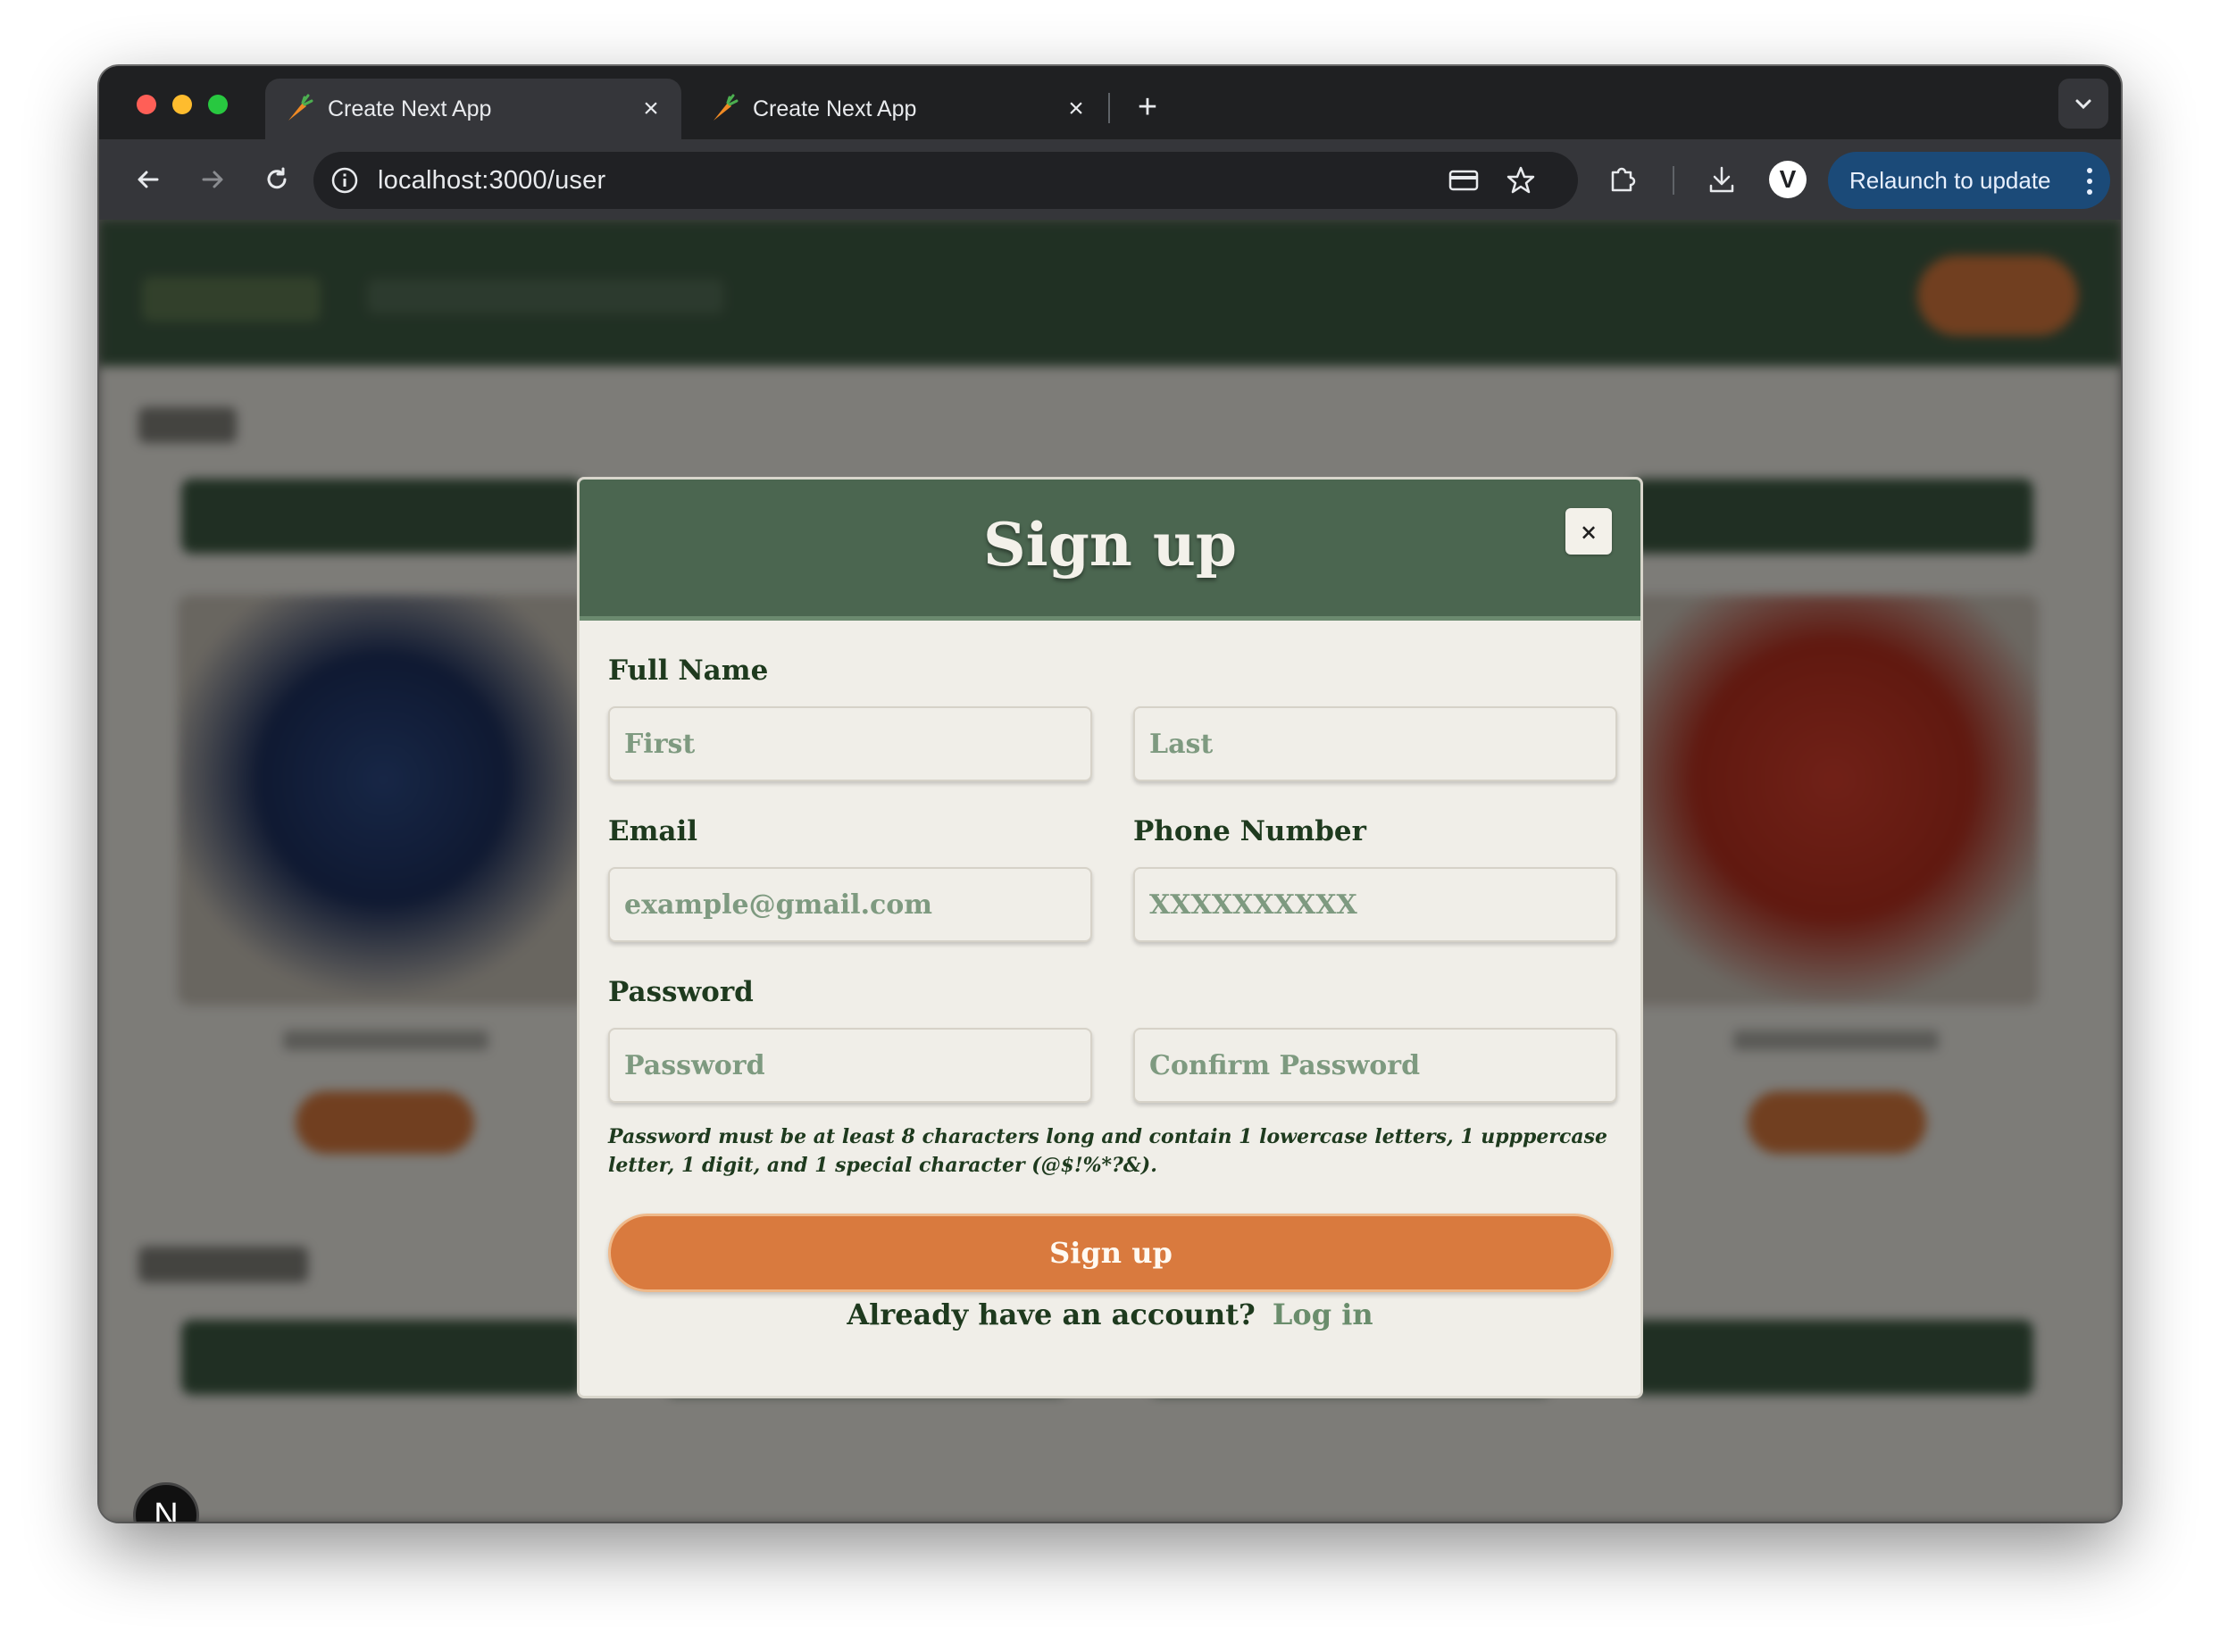 The image size is (2220, 1652). I want to click on back-button, so click(148, 179).